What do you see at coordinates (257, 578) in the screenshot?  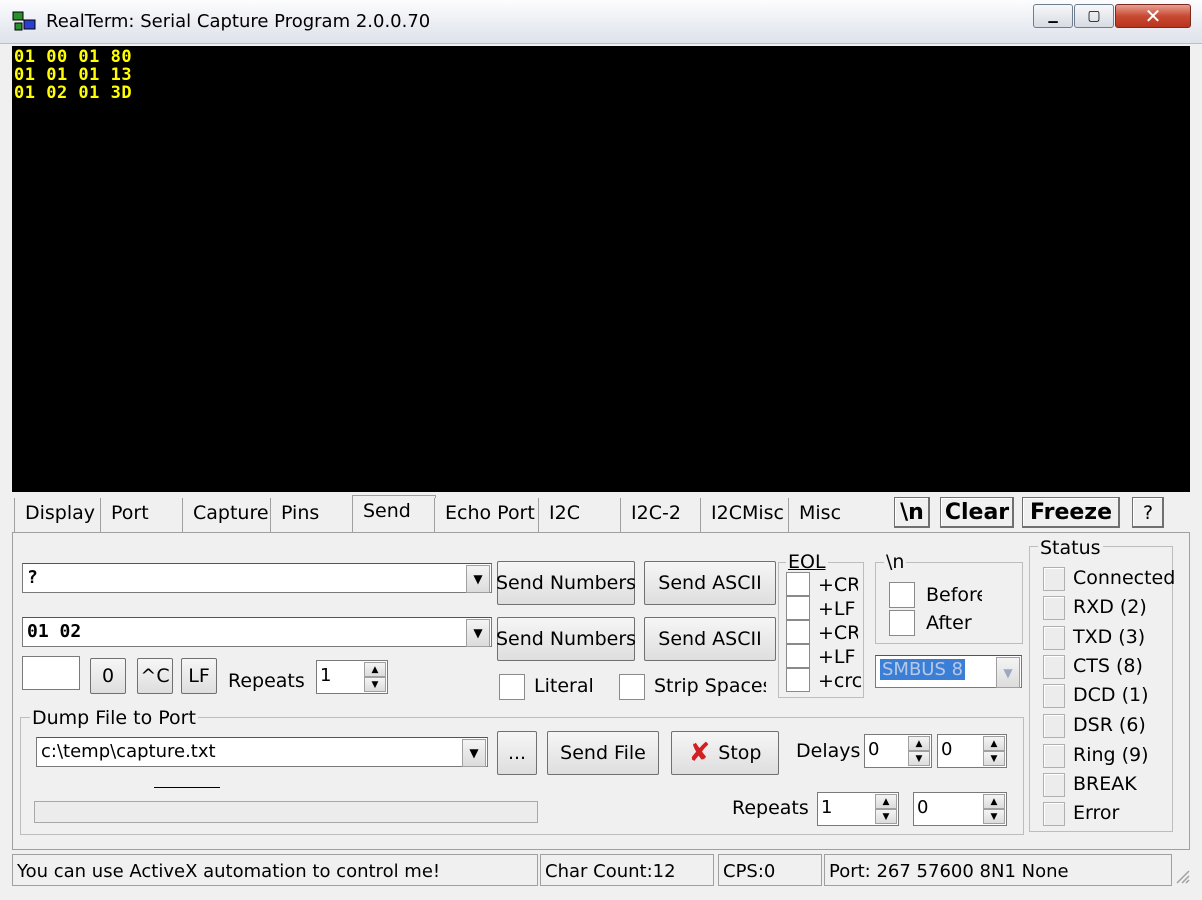 I see `send-line1-combo: ? ▼` at bounding box center [257, 578].